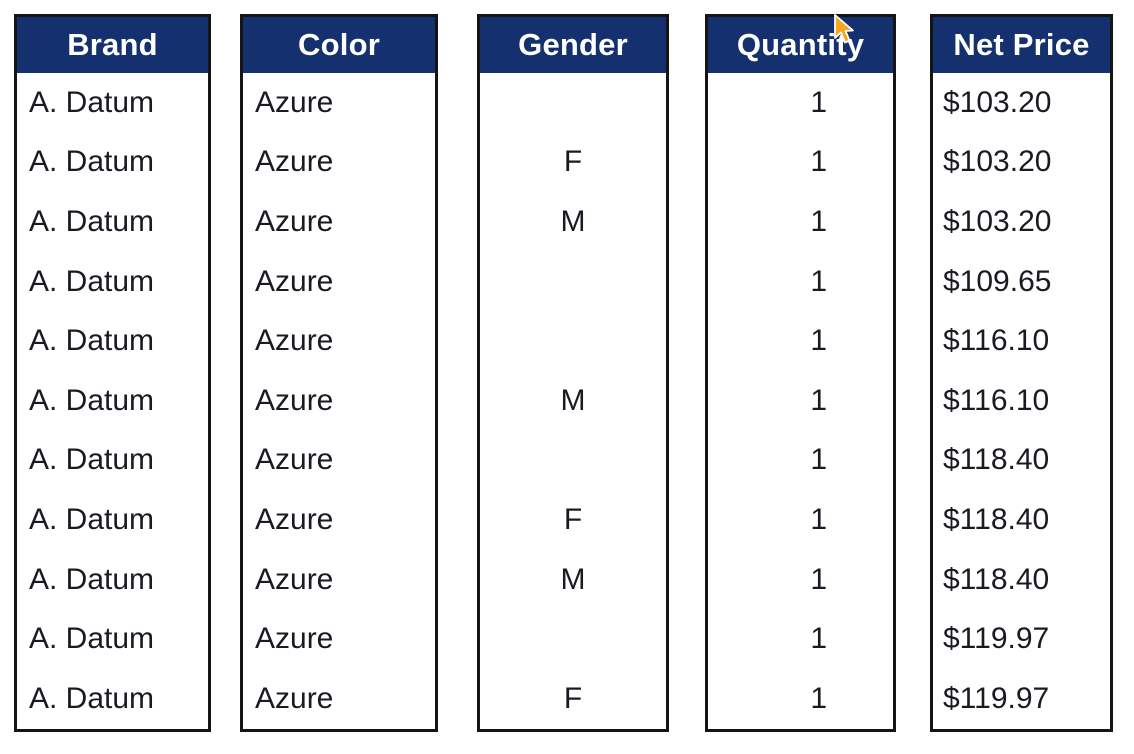 This screenshot has width=1134, height=754. I want to click on column-header-brand: Brand, so click(112, 45).